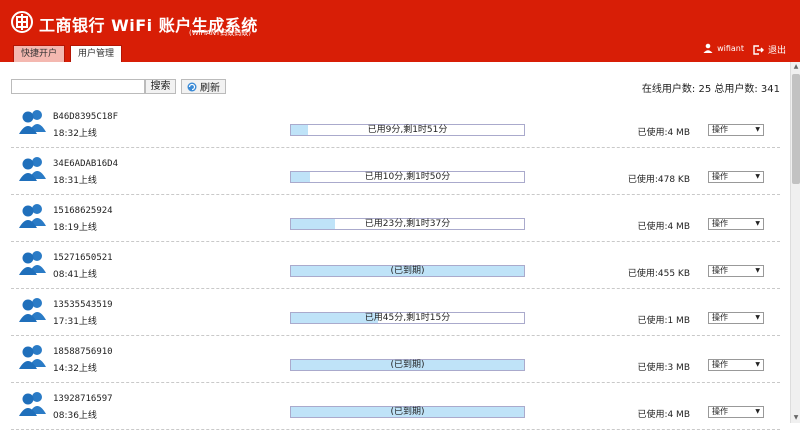 Image resolution: width=800 pixels, height=430 pixels. I want to click on logout-button: 退出, so click(769, 49).